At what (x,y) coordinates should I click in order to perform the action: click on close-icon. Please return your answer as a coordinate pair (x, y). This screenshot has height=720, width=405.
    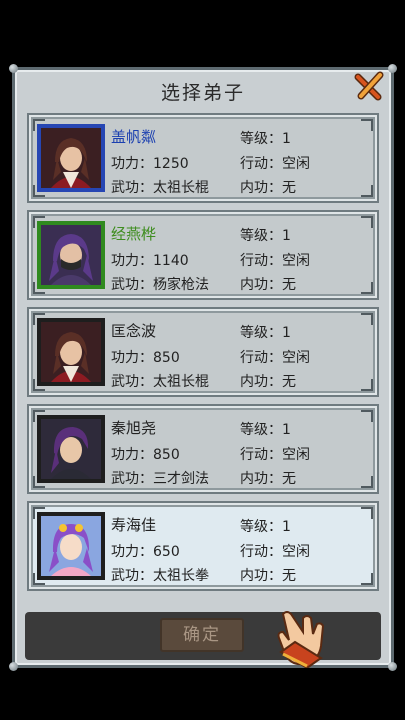
    Looking at the image, I should click on (369, 86).